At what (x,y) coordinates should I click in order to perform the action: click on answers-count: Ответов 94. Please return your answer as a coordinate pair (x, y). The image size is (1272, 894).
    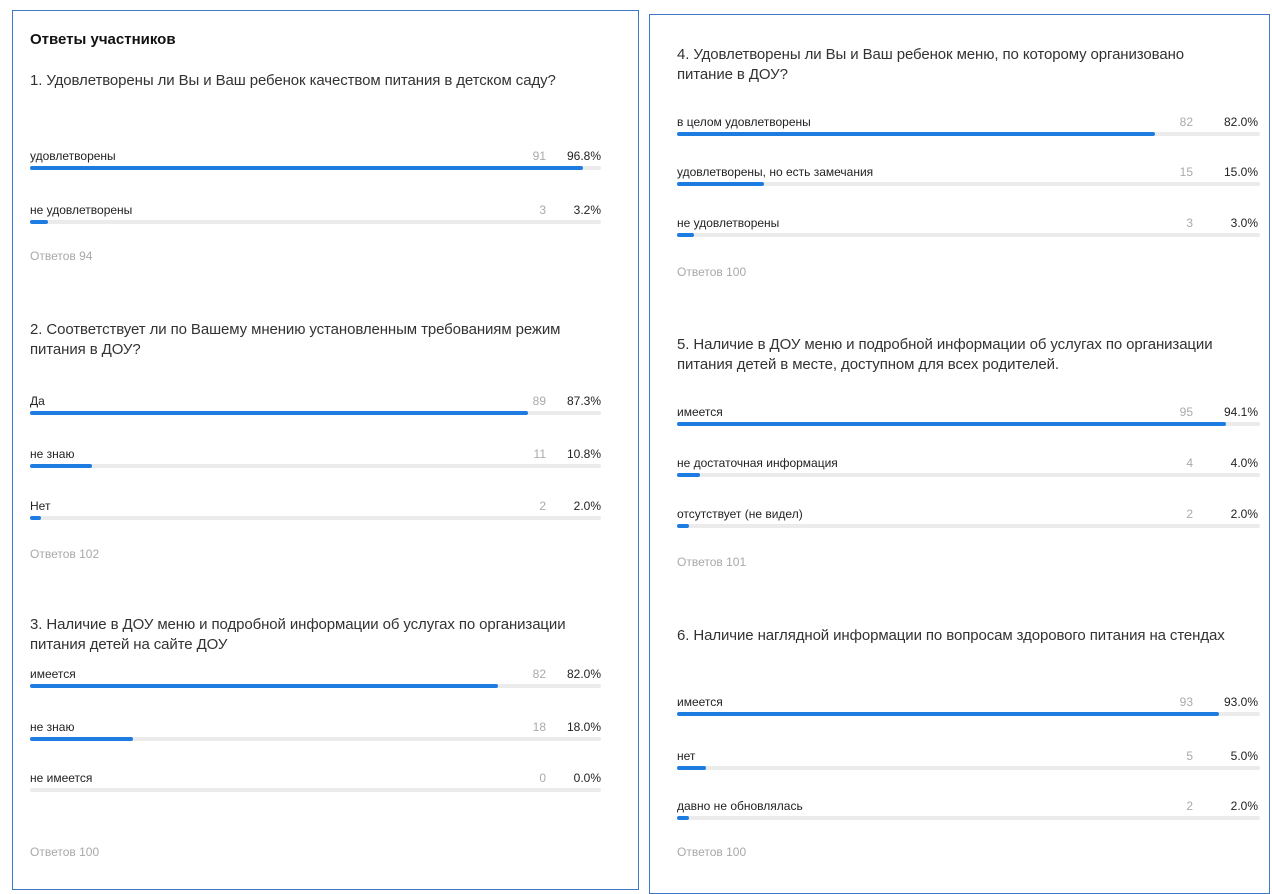
    Looking at the image, I should click on (61, 256).